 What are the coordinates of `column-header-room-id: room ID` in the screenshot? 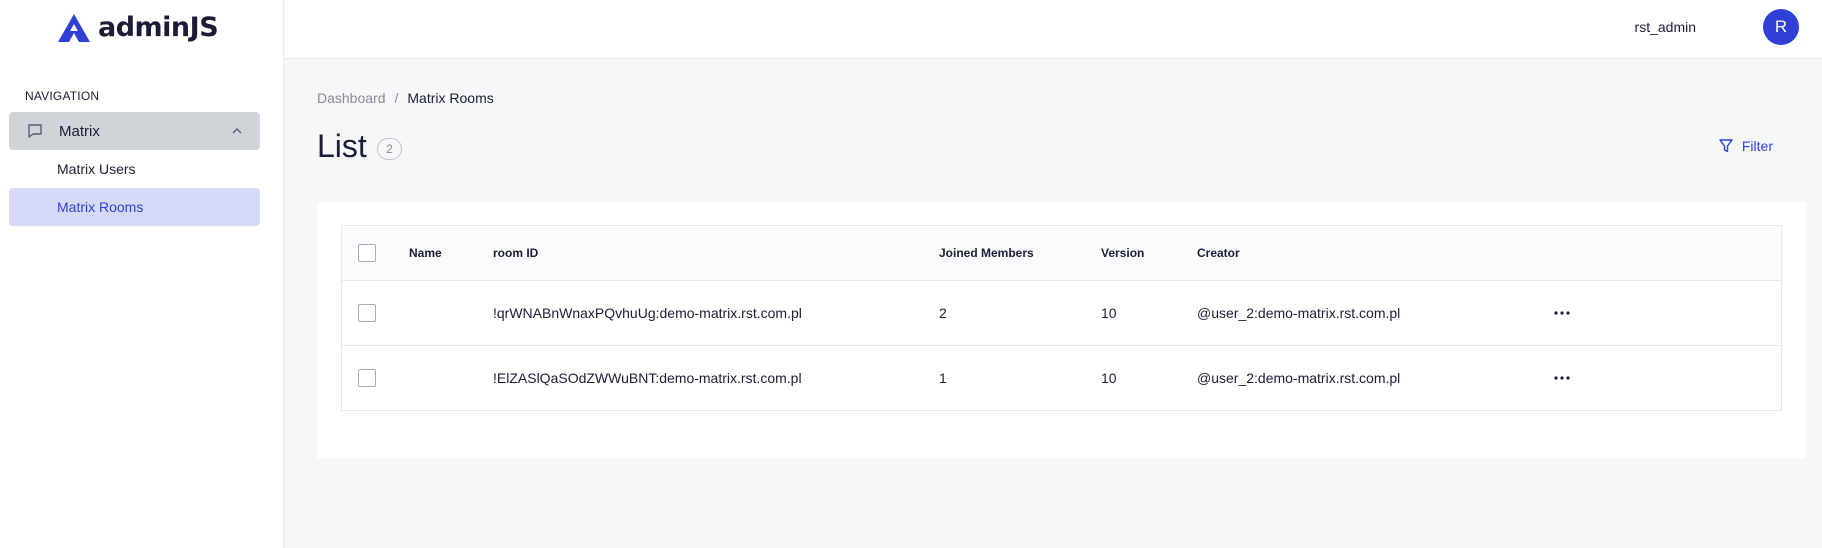 It's located at (515, 253).